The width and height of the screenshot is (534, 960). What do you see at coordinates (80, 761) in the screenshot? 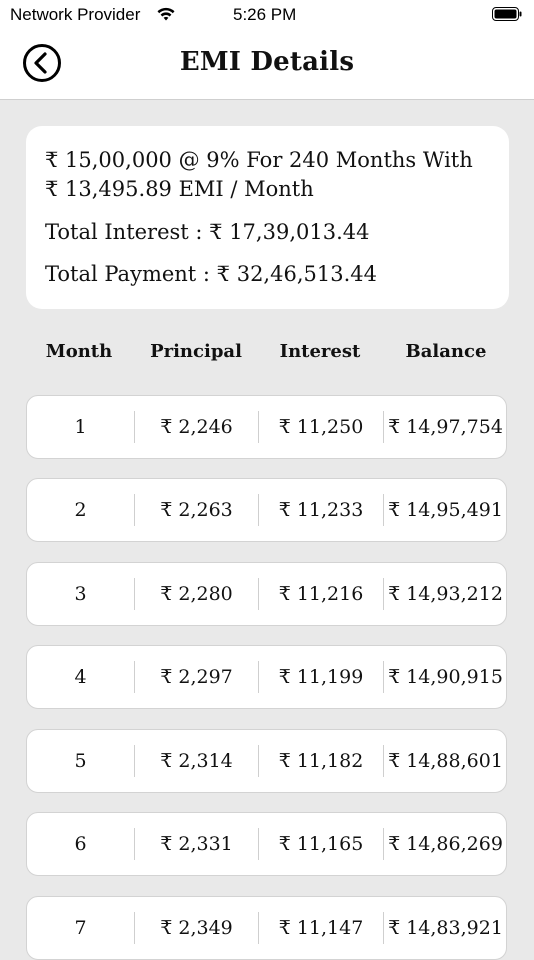
I see `month-cell: 5` at bounding box center [80, 761].